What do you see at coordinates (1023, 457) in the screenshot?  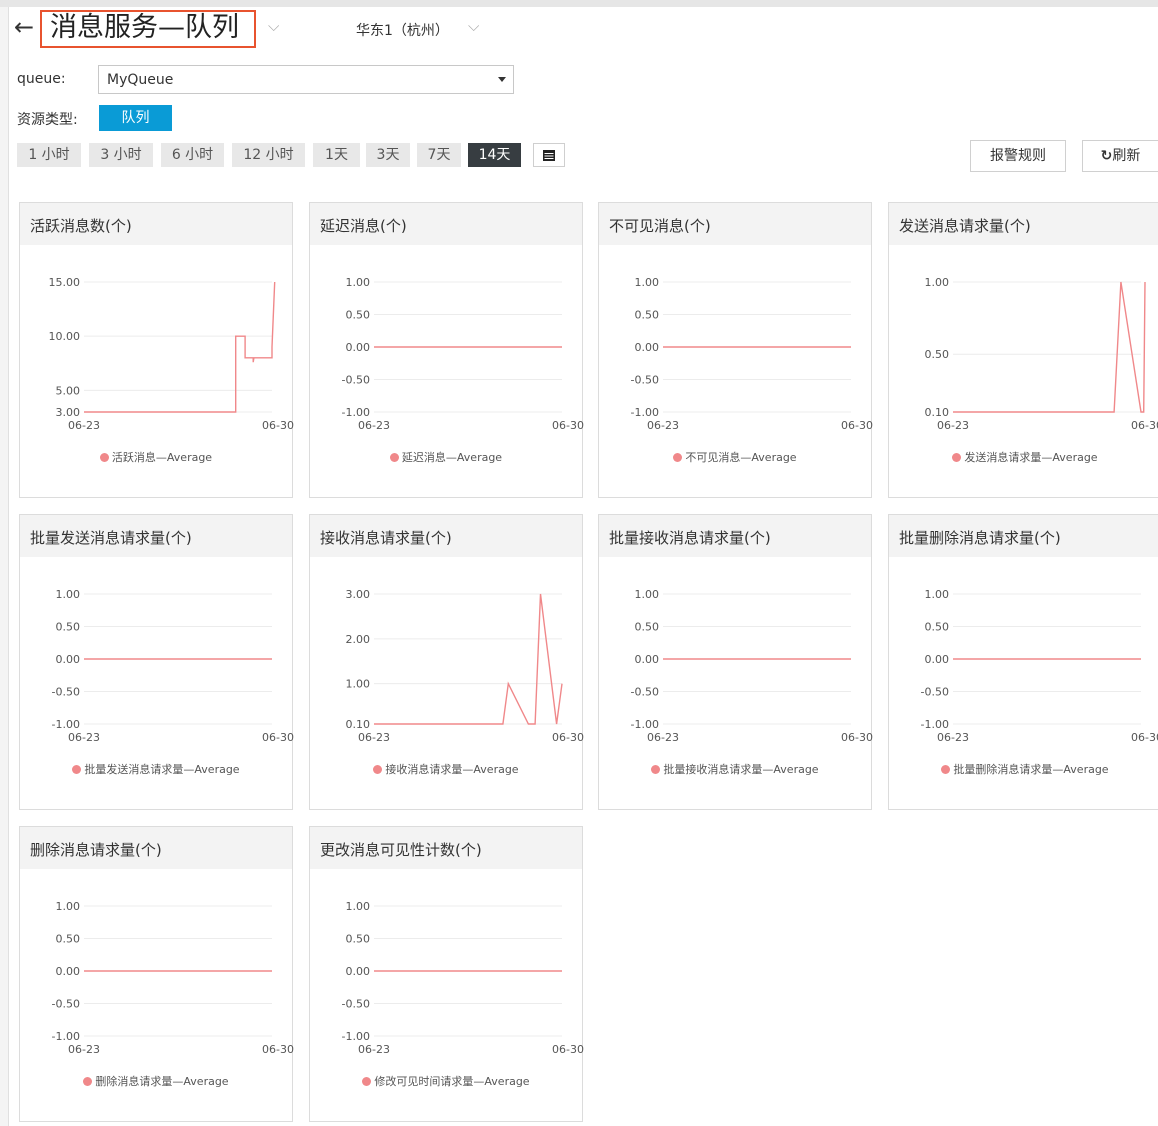 I see `chart-legend: 发送消息请求量—Average` at bounding box center [1023, 457].